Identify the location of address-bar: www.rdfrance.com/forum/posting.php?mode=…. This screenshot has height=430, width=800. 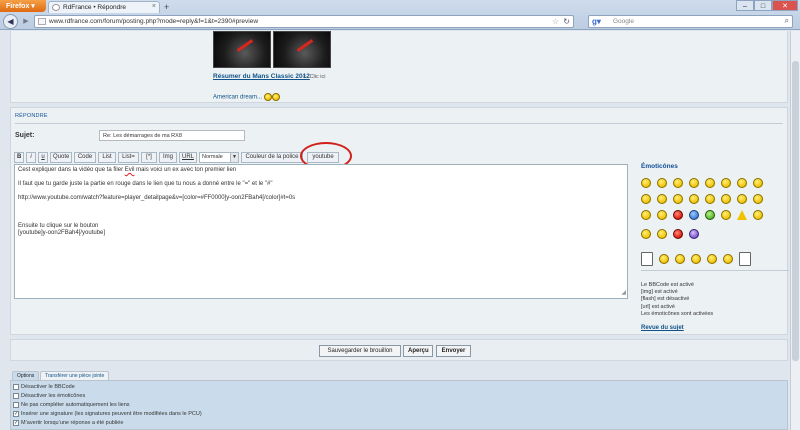
(304, 21).